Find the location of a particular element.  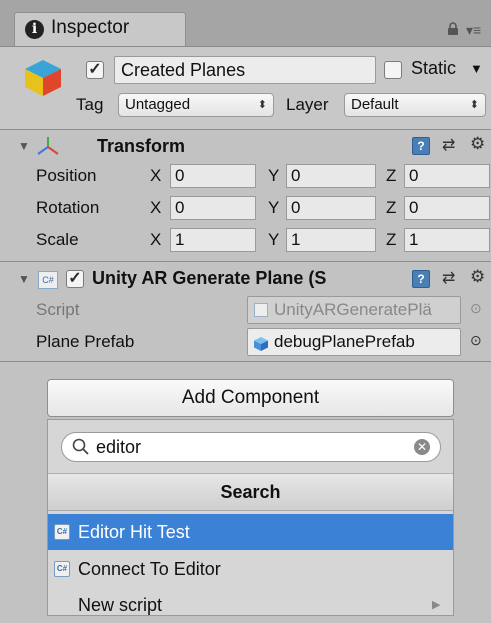

inspector-tab-bar: i Inspector ▾≡ is located at coordinates (245, 23).